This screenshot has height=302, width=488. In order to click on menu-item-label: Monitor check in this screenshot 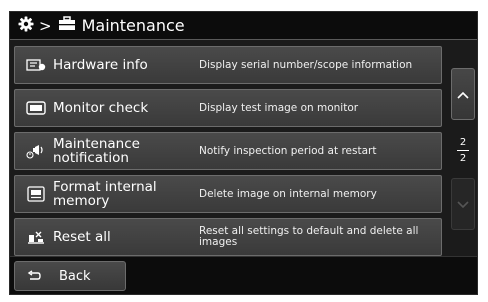, I will do `click(101, 108)`.